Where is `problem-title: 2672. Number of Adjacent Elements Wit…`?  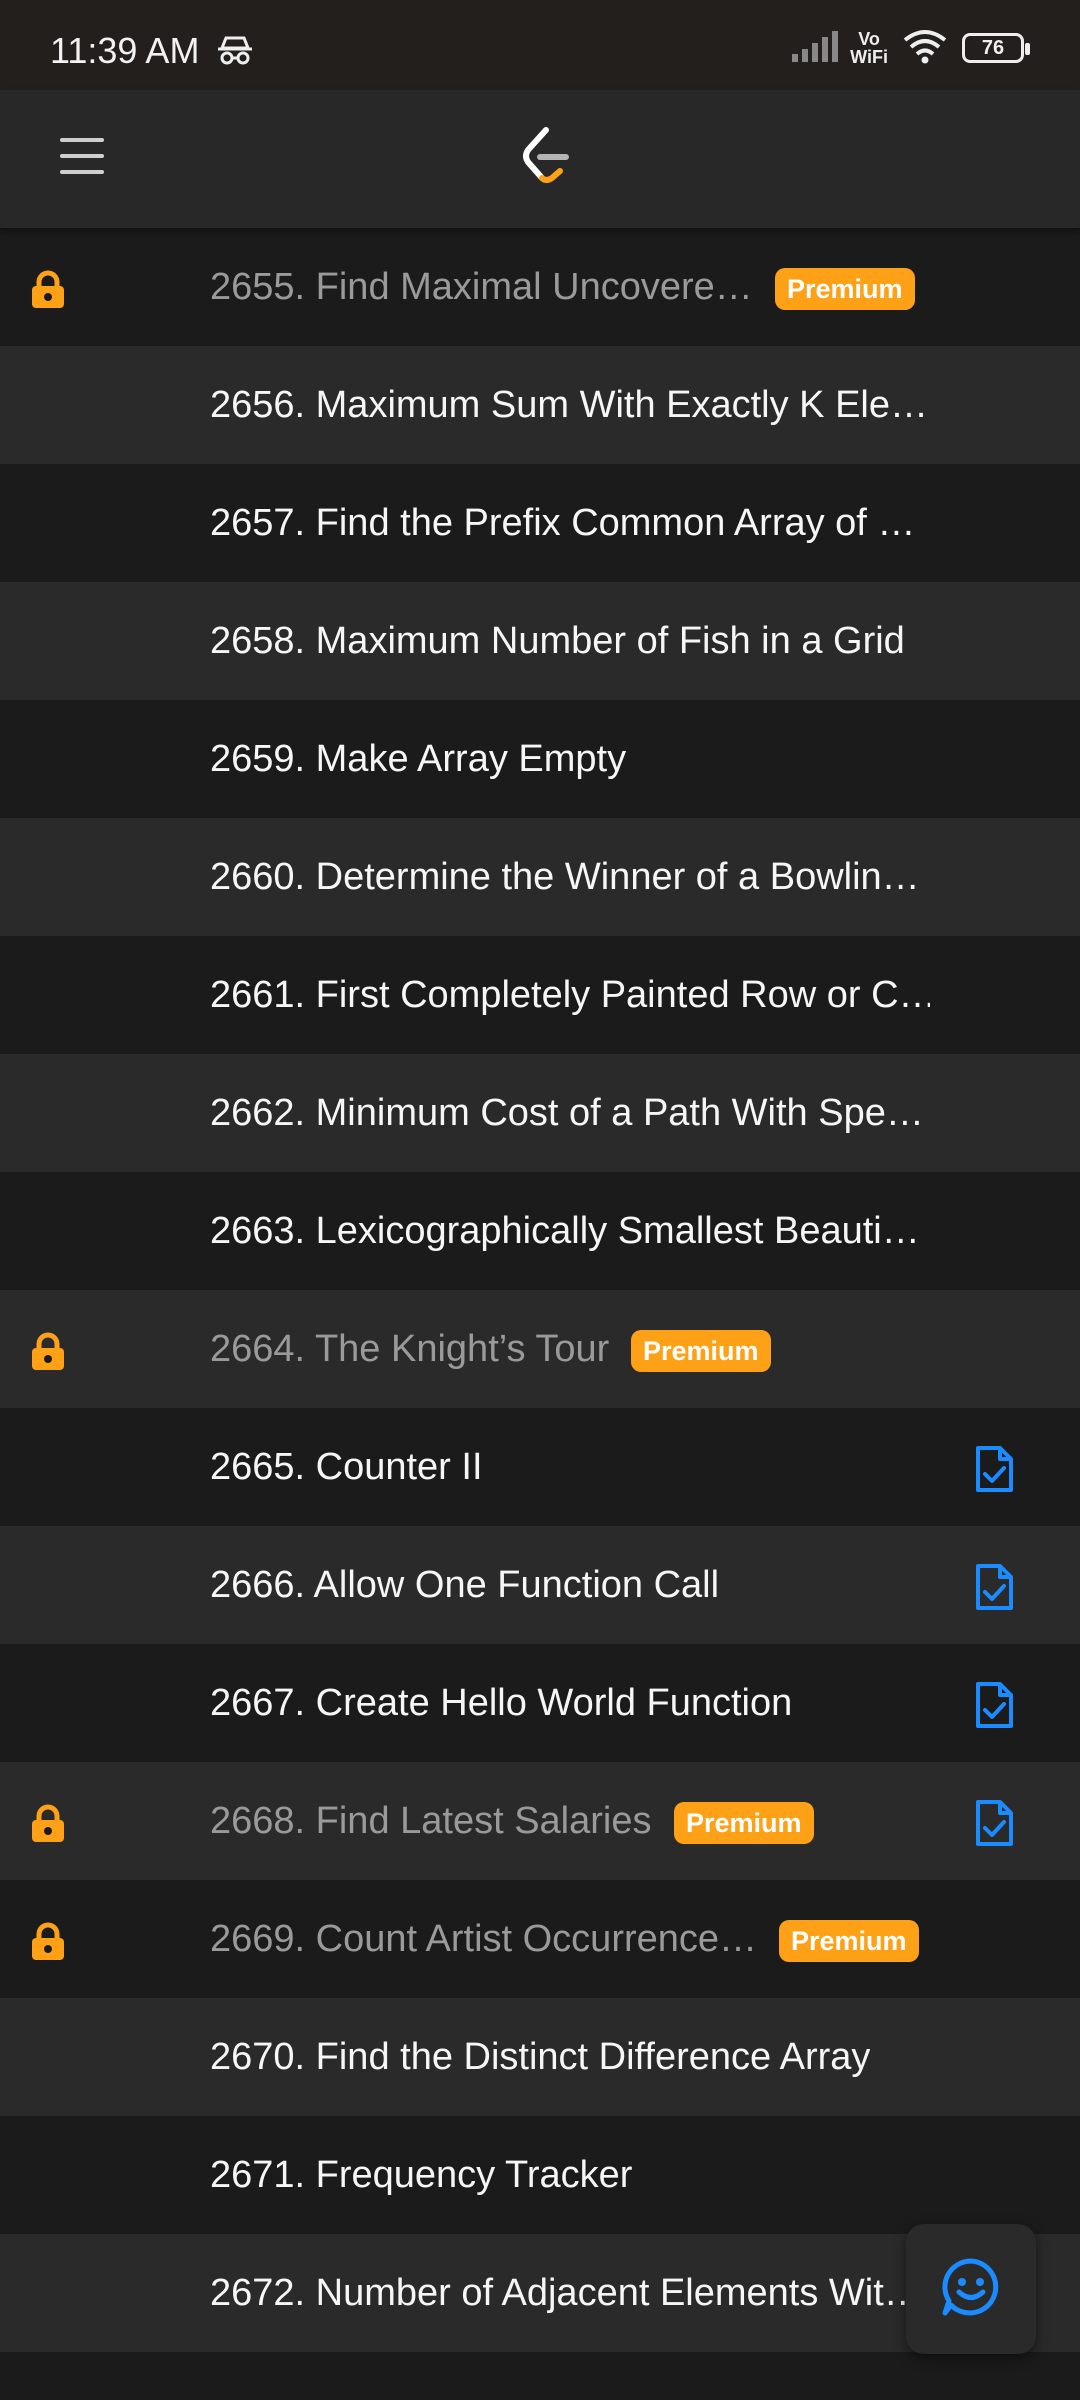 problem-title: 2672. Number of Adjacent Elements Wit… is located at coordinates (566, 2292).